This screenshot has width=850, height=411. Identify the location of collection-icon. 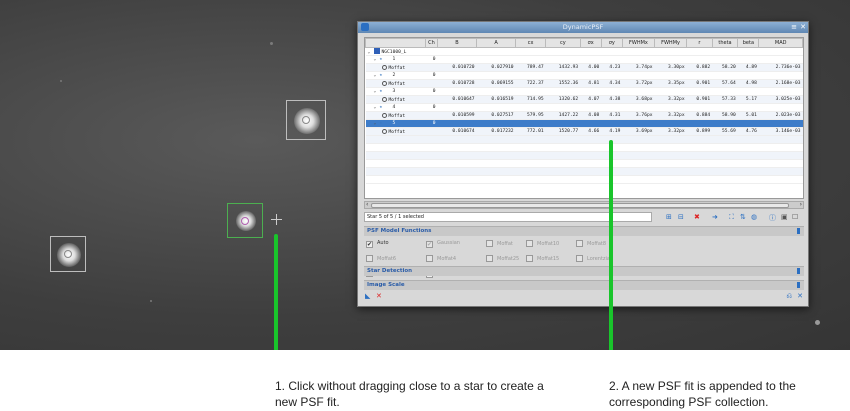
(376, 51).